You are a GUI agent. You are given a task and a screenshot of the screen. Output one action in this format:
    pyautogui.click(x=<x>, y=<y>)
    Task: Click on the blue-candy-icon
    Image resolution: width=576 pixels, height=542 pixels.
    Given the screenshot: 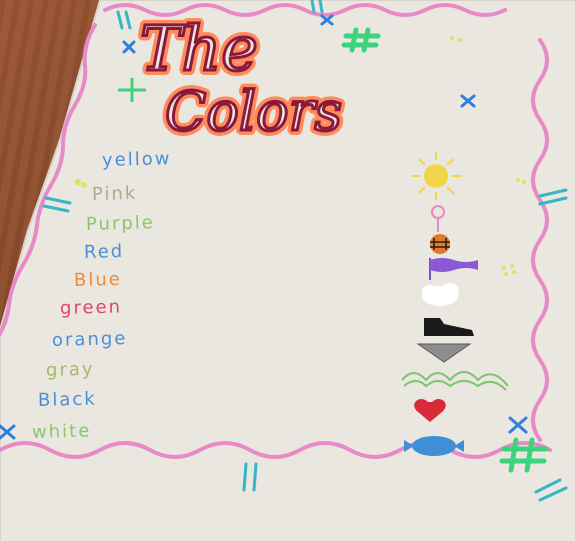 What is the action you would take?
    pyautogui.click(x=434, y=446)
    